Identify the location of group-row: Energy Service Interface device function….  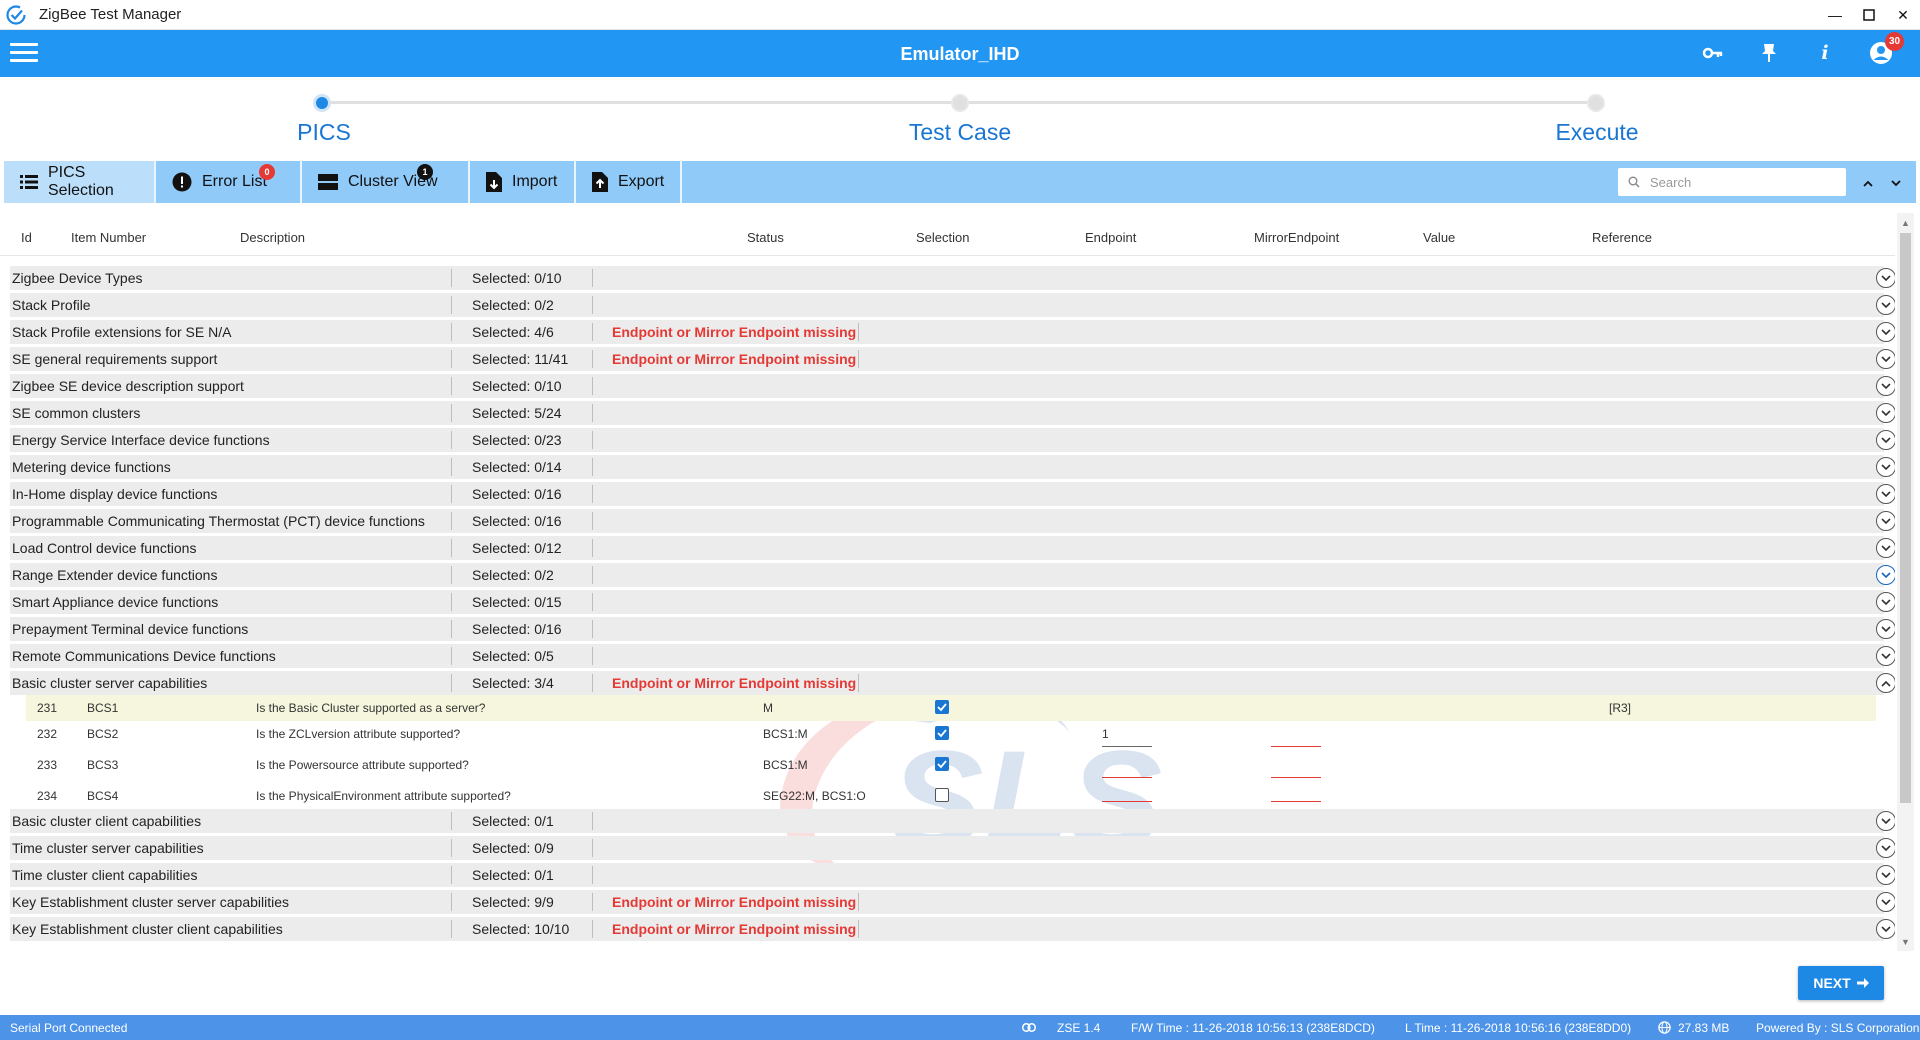
(952, 440).